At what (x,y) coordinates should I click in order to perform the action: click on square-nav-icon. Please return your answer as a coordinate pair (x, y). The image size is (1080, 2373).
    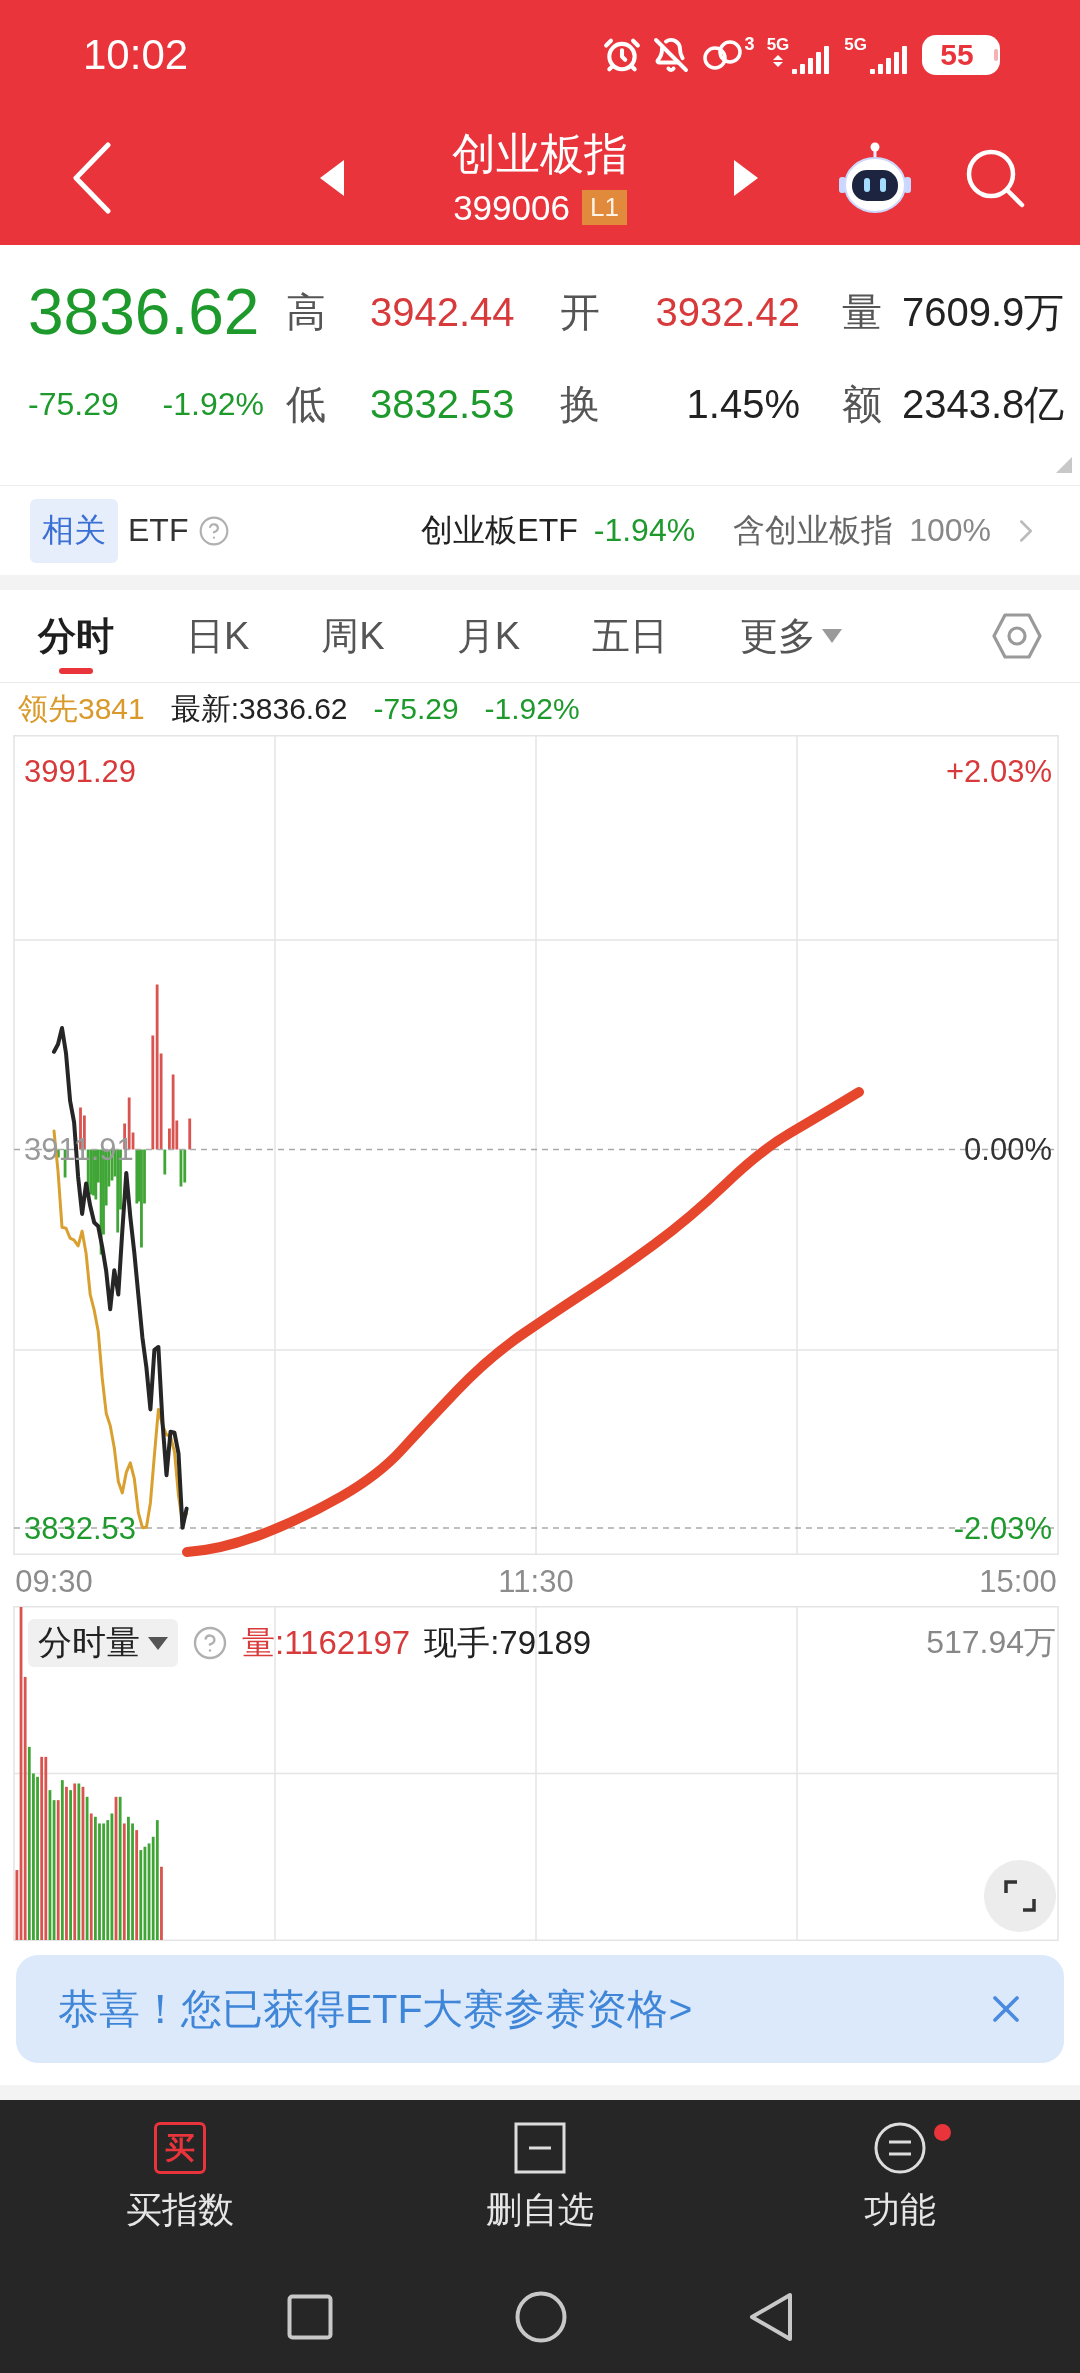
    Looking at the image, I should click on (310, 2316).